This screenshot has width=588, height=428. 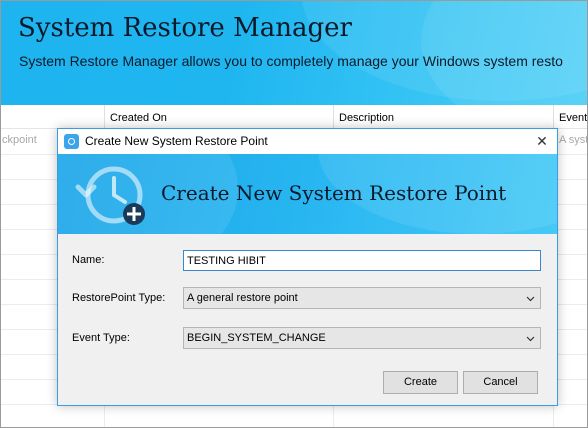 I want to click on column-header-created-on: Created On, so click(x=218, y=117).